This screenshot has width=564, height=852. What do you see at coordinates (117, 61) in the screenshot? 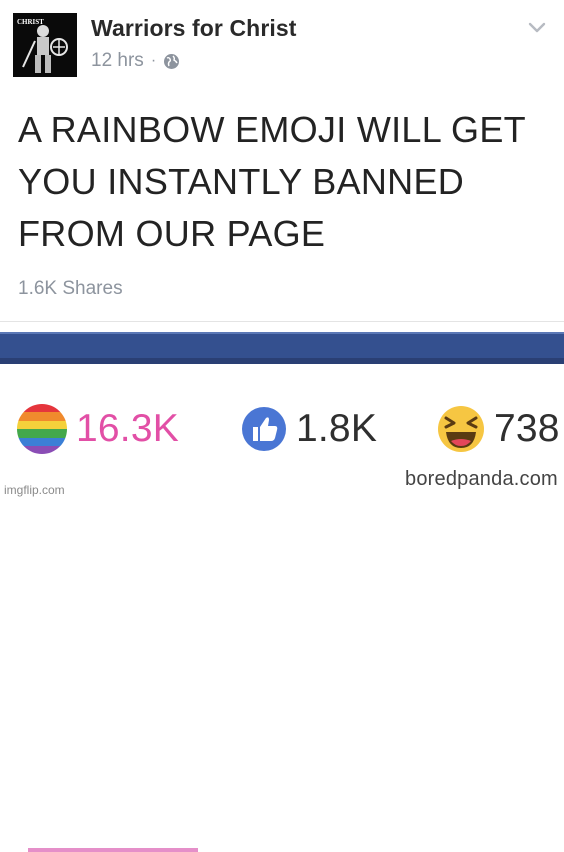
I see `post-timestamp: 12 hrs` at bounding box center [117, 61].